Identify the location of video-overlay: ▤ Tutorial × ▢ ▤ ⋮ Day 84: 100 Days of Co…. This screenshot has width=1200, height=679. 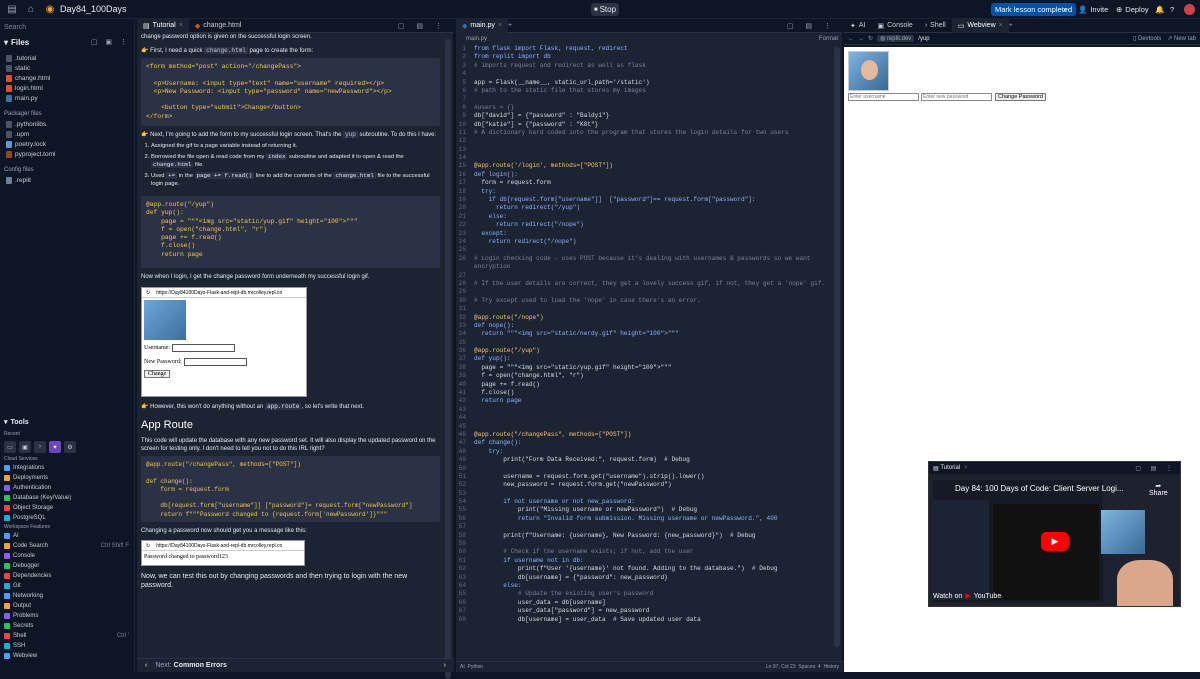
(1054, 534).